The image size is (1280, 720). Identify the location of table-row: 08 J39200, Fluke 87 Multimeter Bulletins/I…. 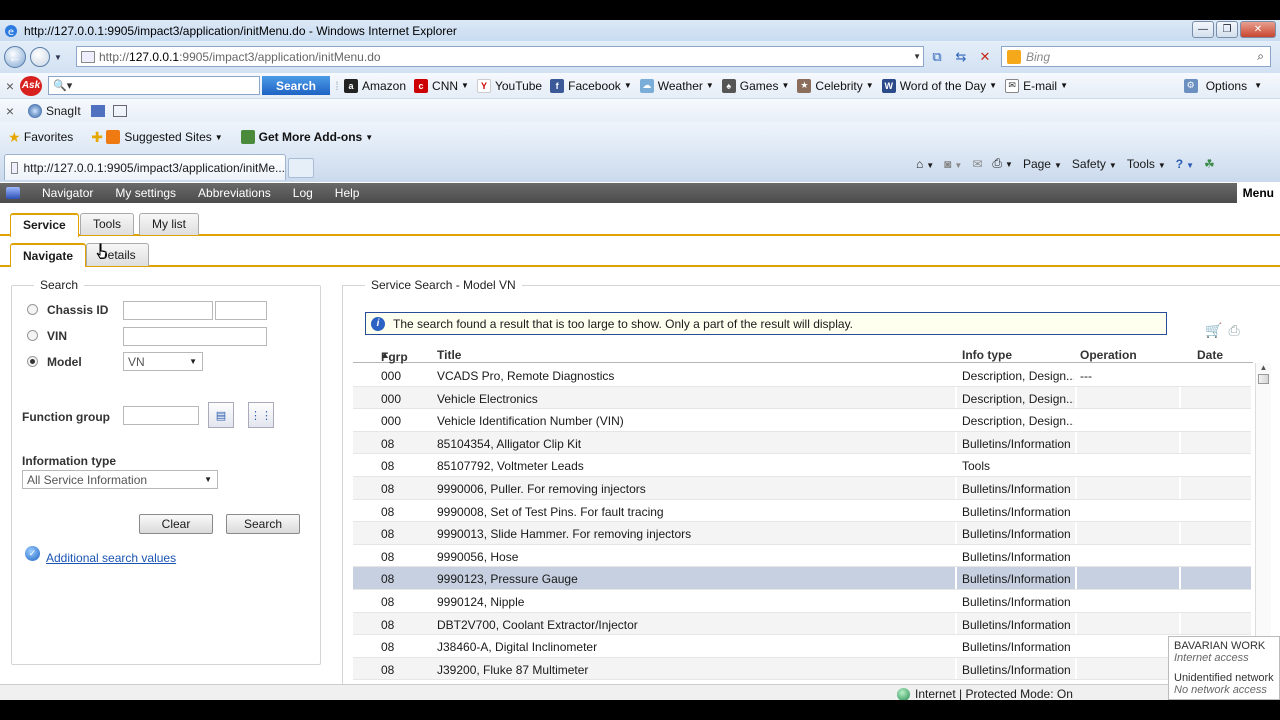
(802, 669).